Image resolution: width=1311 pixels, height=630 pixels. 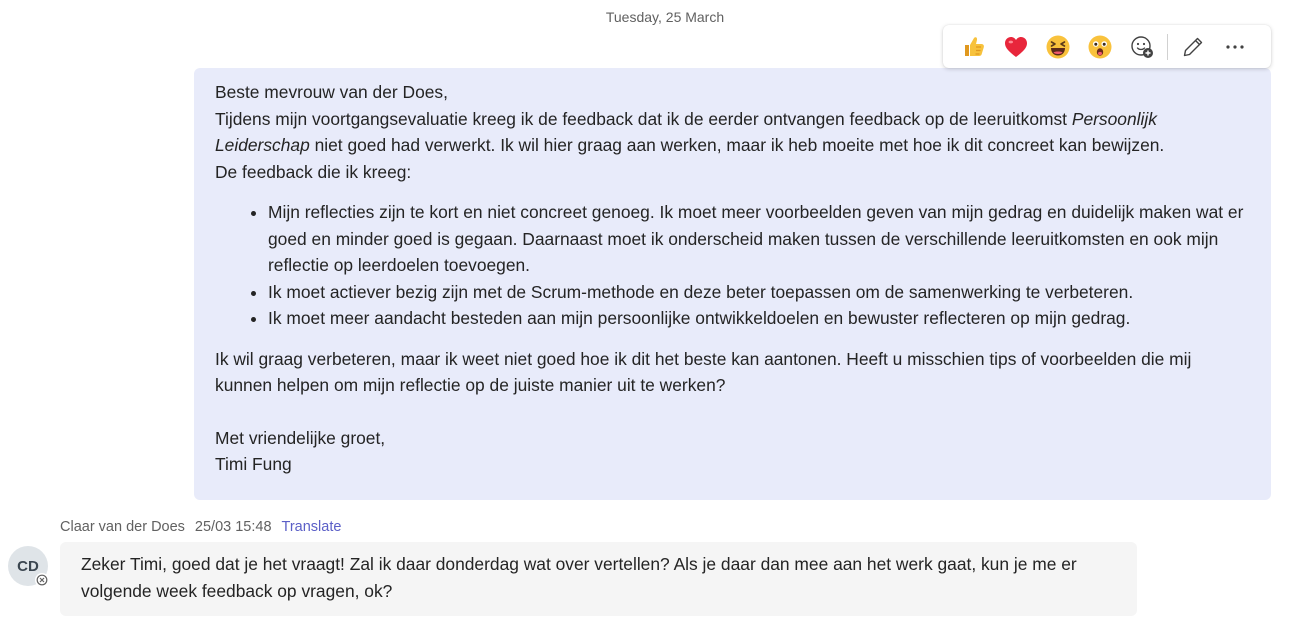 I want to click on date-divider: Tuesday, 25 March, so click(x=665, y=17).